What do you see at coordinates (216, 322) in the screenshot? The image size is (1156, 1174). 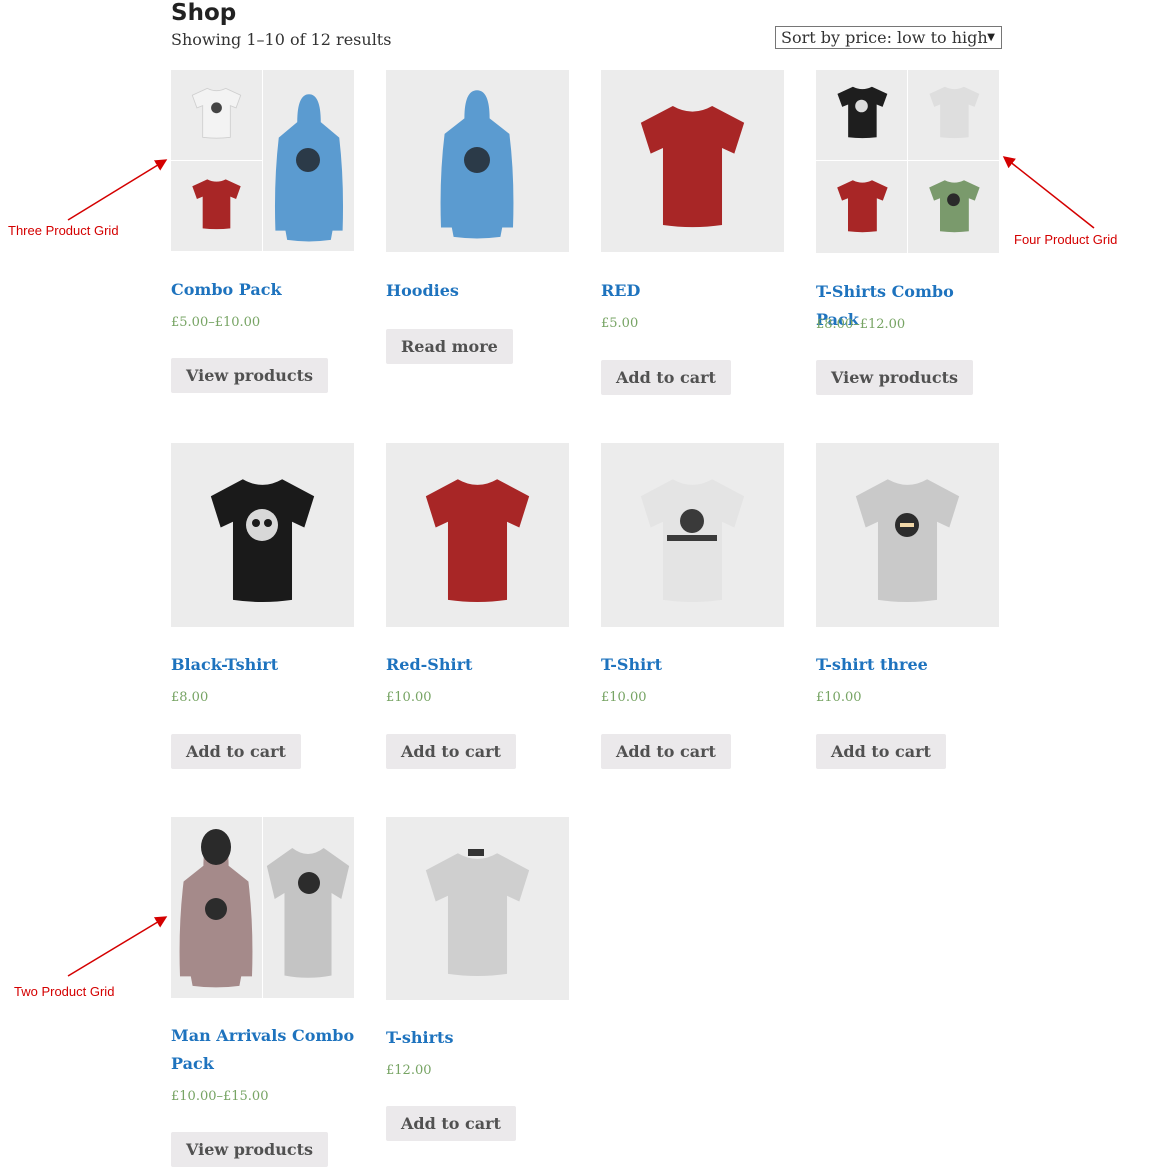 I see `product-price: £5.00–£10.00` at bounding box center [216, 322].